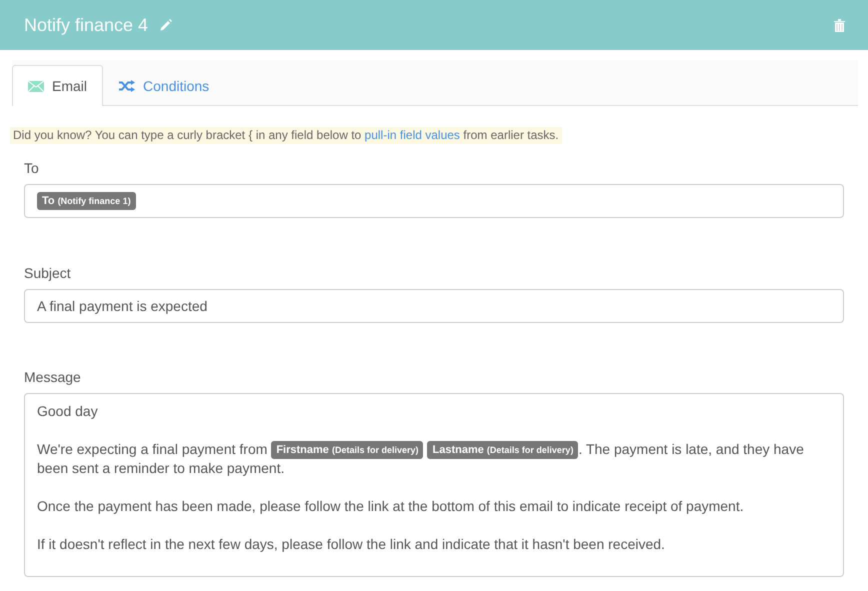 This screenshot has width=868, height=591. Describe the element at coordinates (839, 25) in the screenshot. I see `trash-icon` at that location.